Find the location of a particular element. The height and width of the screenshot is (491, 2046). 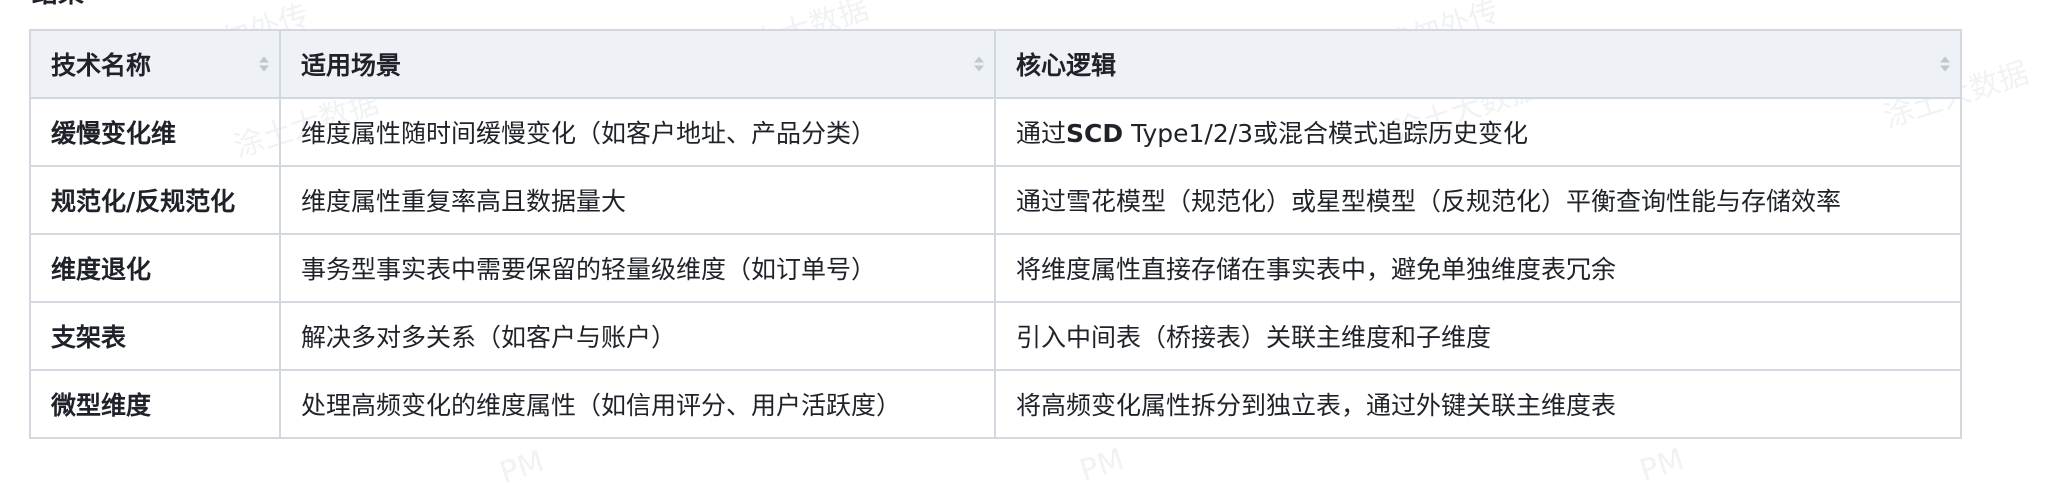

logic-cell: 通过雪花模型（规范化）或星型模型（反规范化）平衡查询性能与存储效率 is located at coordinates (1478, 200).